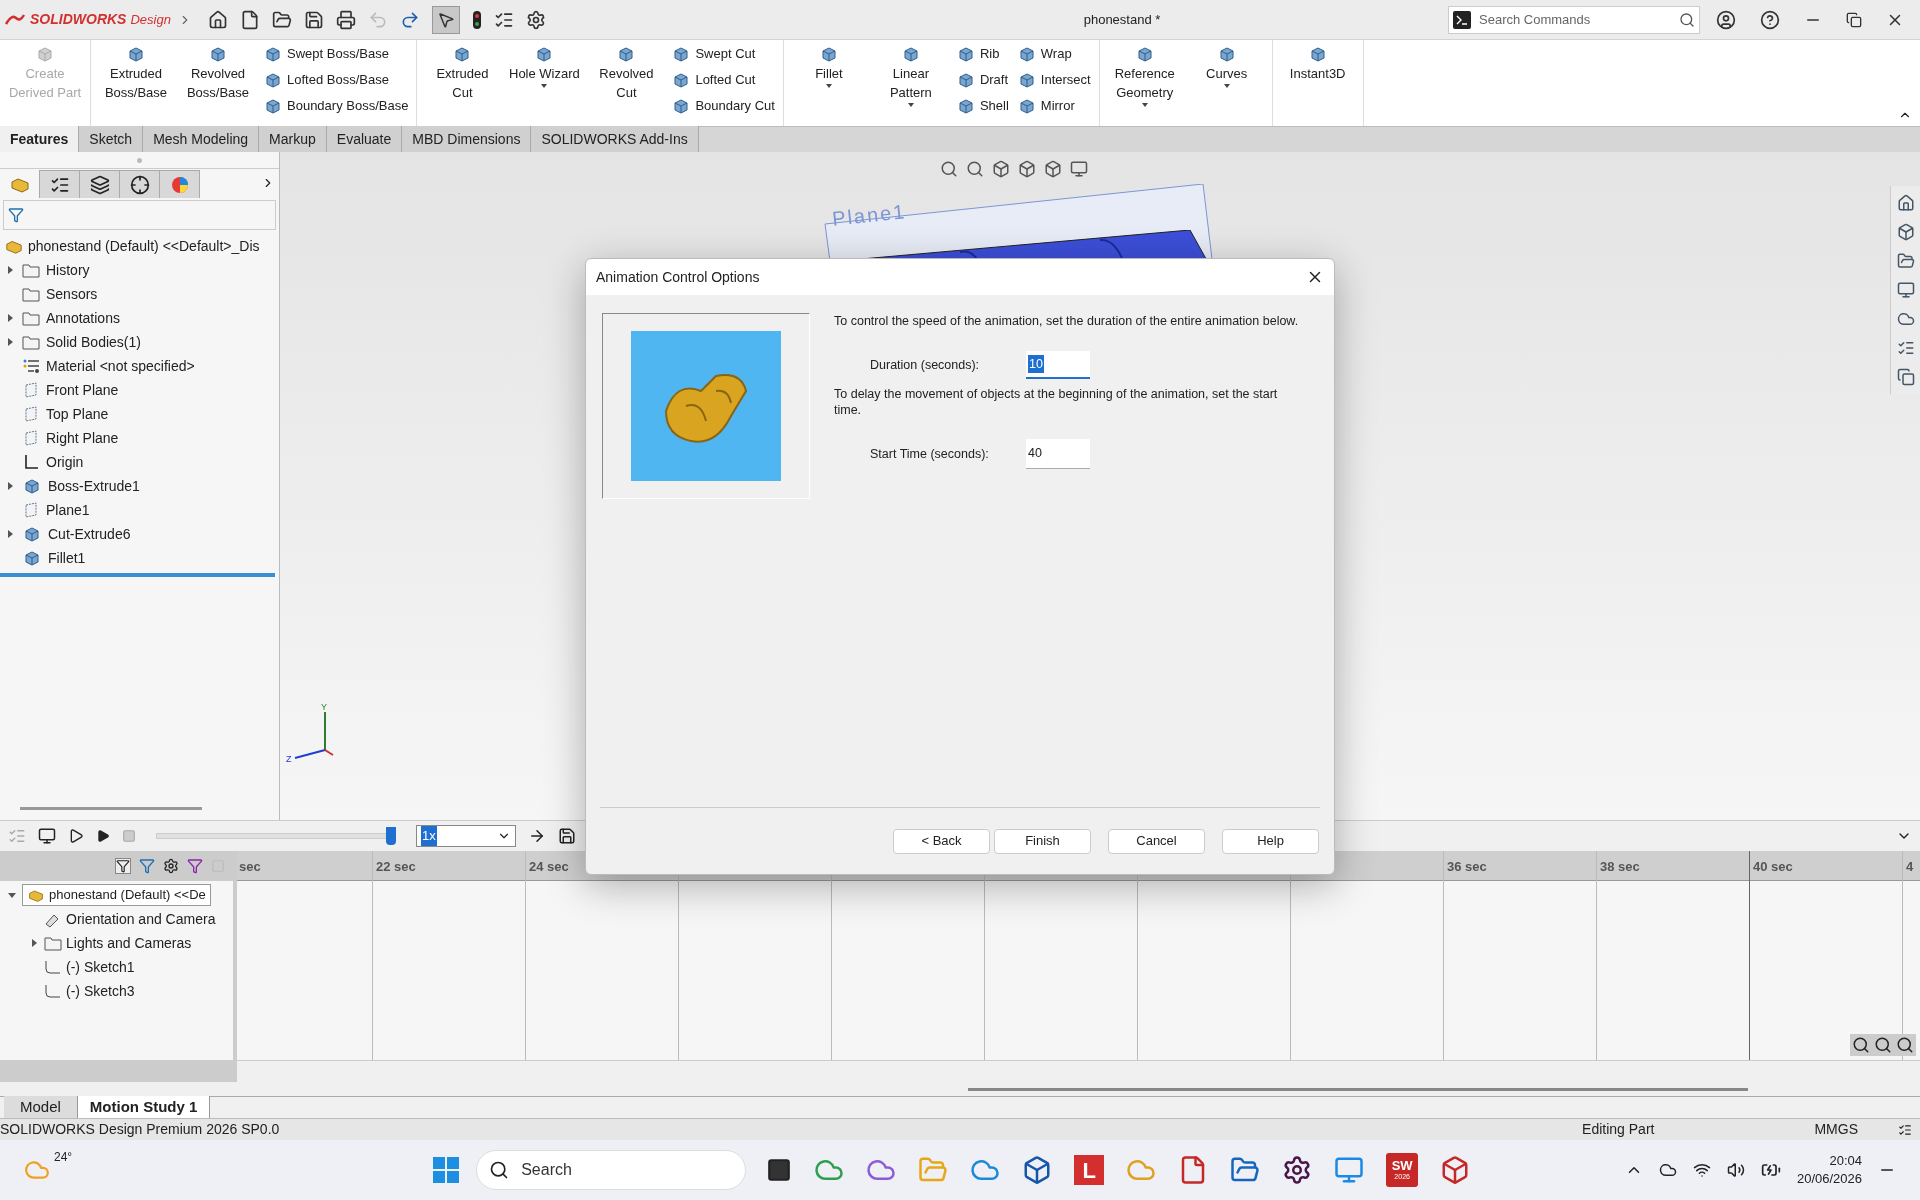 The height and width of the screenshot is (1200, 1920). What do you see at coordinates (446, 1170) in the screenshot?
I see `start-icon` at bounding box center [446, 1170].